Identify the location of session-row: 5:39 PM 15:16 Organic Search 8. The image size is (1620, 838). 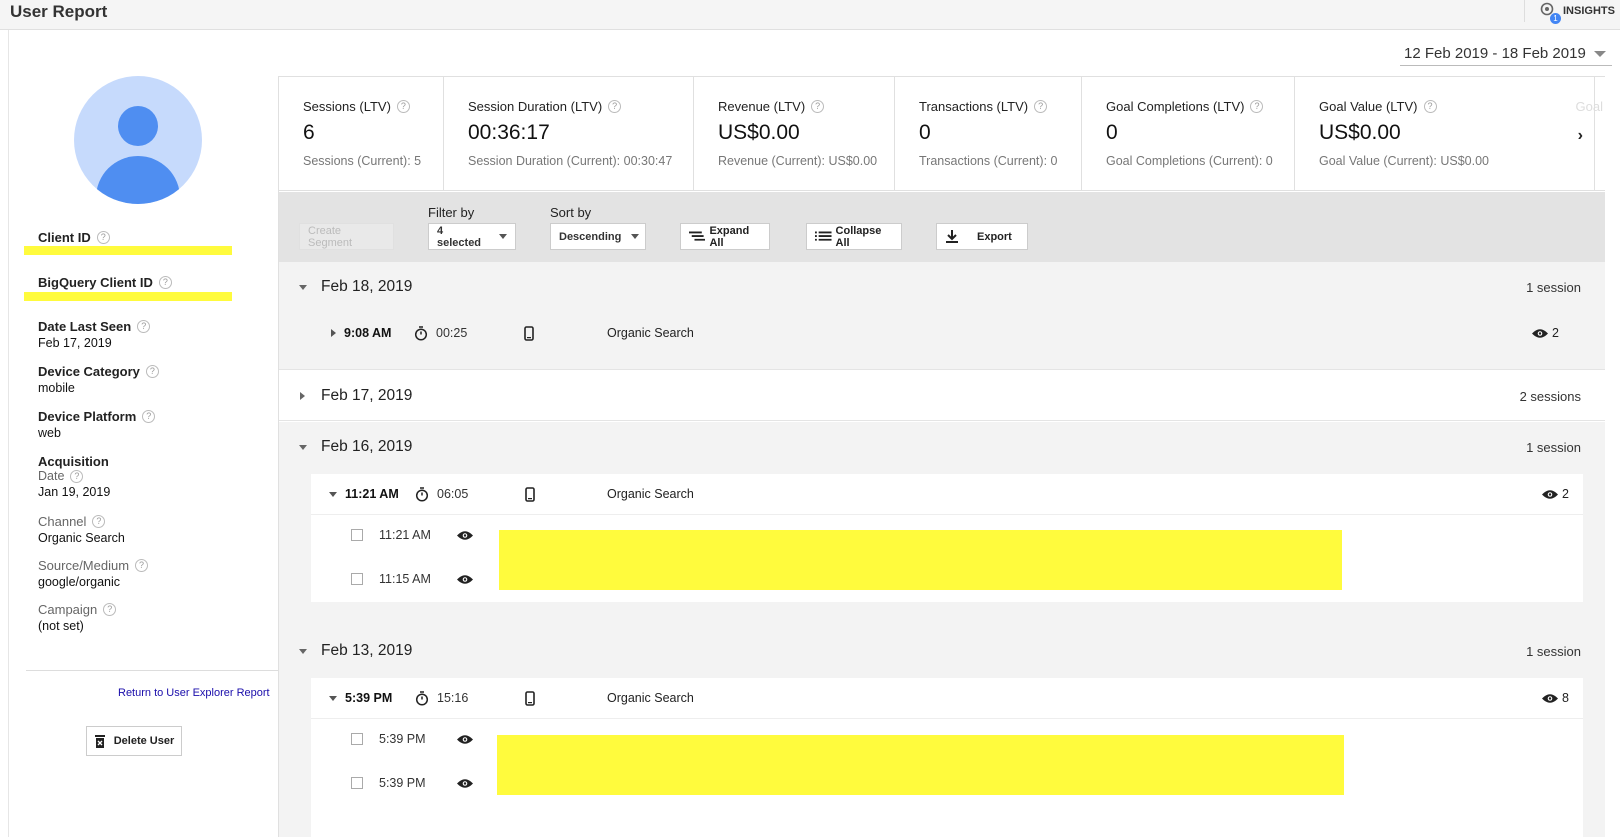
(947, 698).